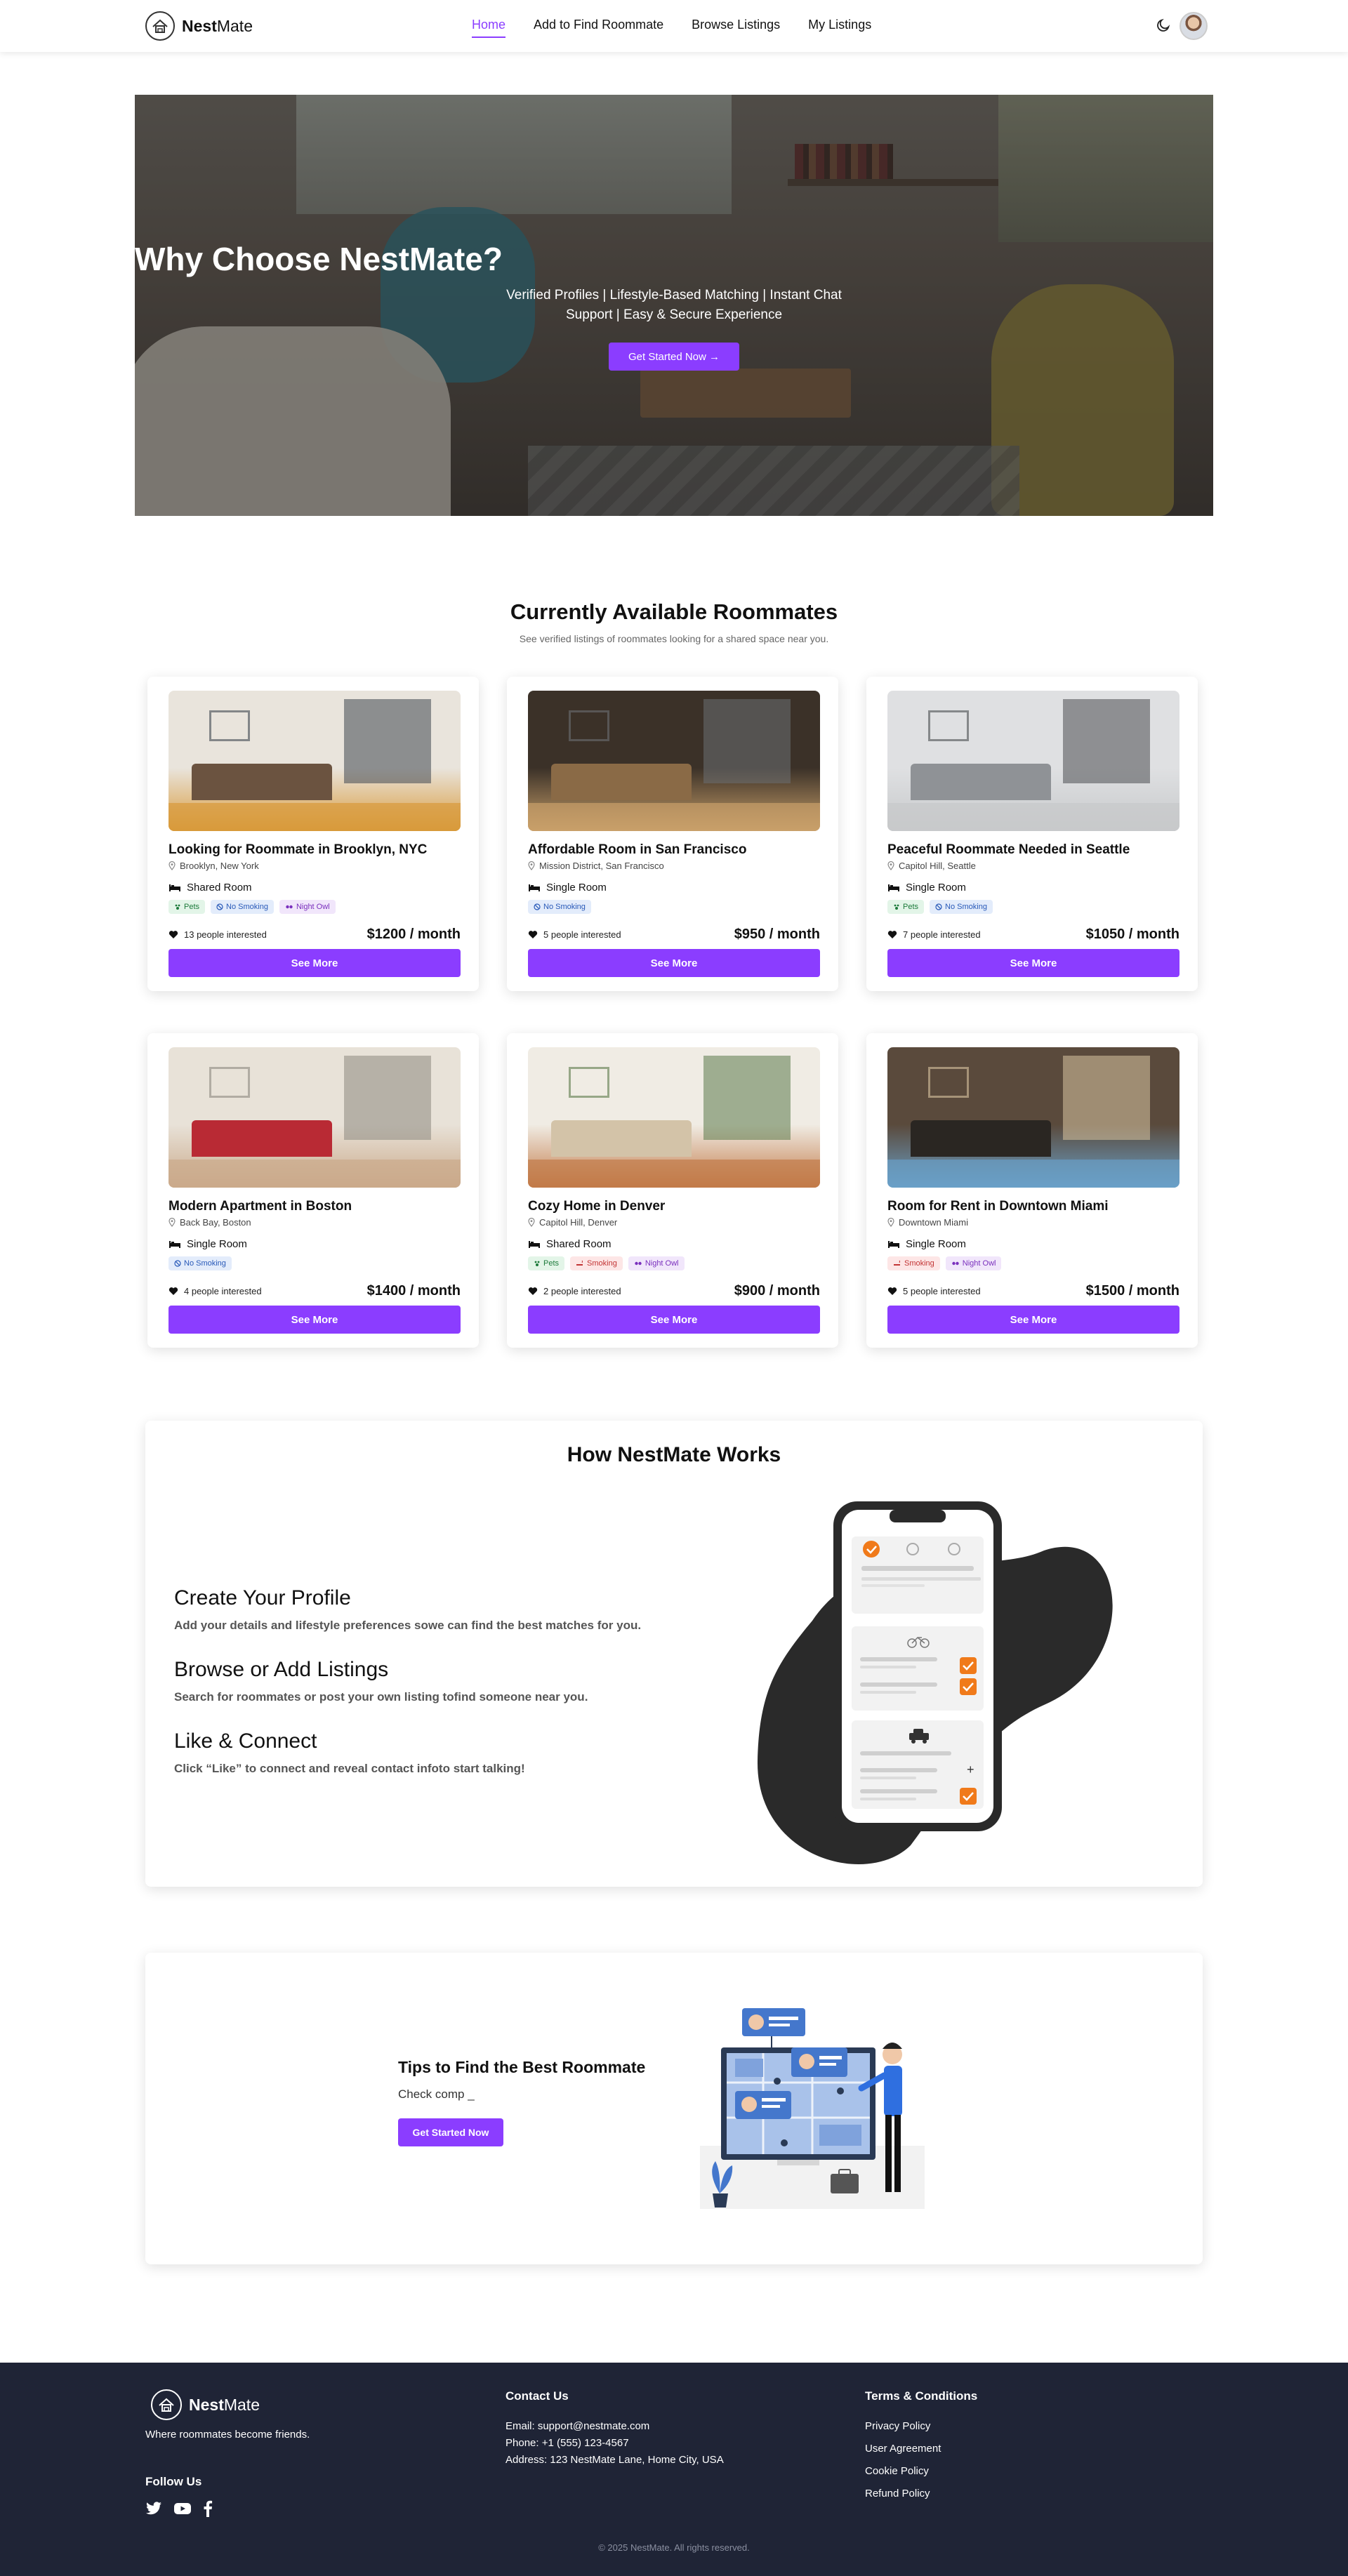  I want to click on lifestyle-tags: Pets No Smoking, so click(940, 907).